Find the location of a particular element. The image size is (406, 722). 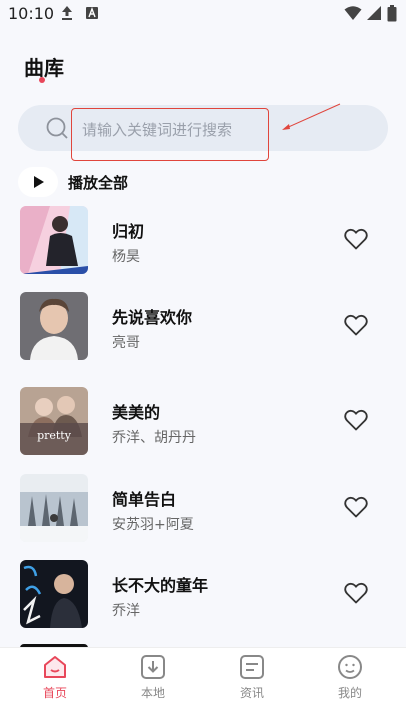

song-artist: 亮哥 is located at coordinates (126, 343).